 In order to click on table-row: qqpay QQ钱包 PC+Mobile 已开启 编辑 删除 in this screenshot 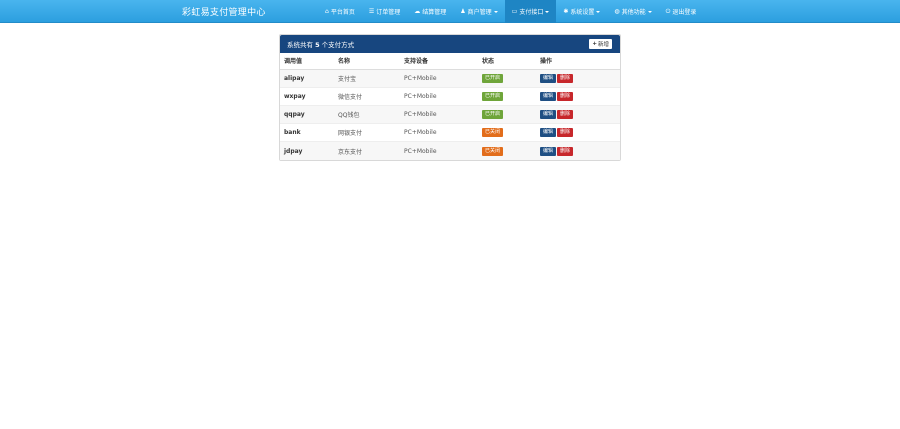, I will do `click(450, 114)`.